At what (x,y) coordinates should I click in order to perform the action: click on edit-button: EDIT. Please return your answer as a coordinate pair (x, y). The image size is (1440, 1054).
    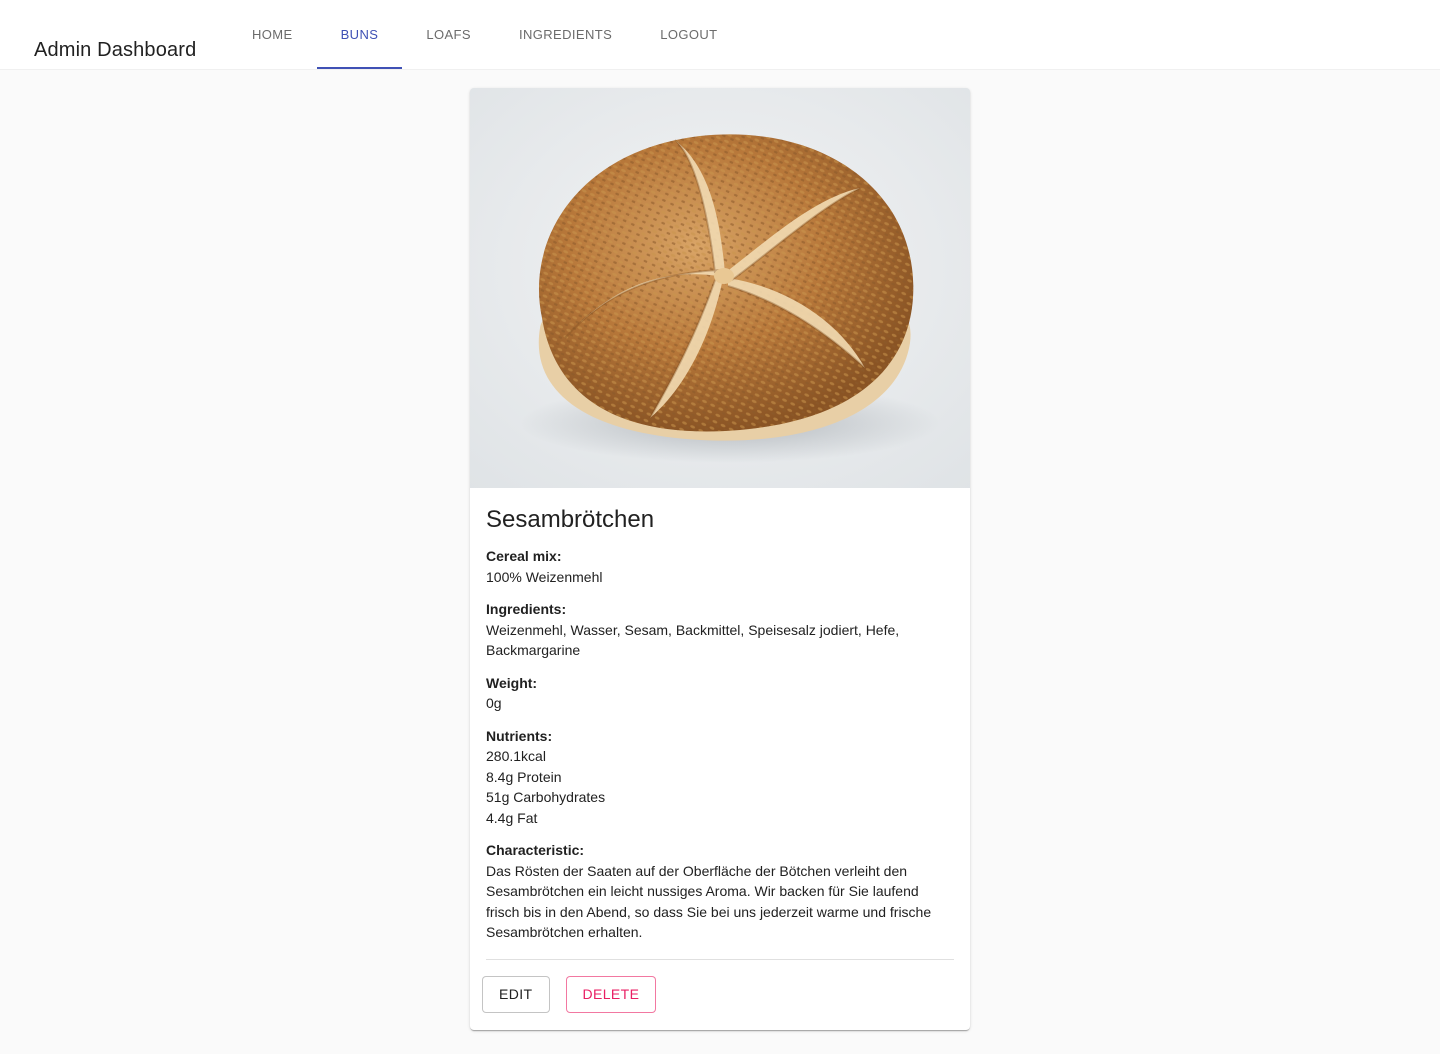
    Looking at the image, I should click on (516, 994).